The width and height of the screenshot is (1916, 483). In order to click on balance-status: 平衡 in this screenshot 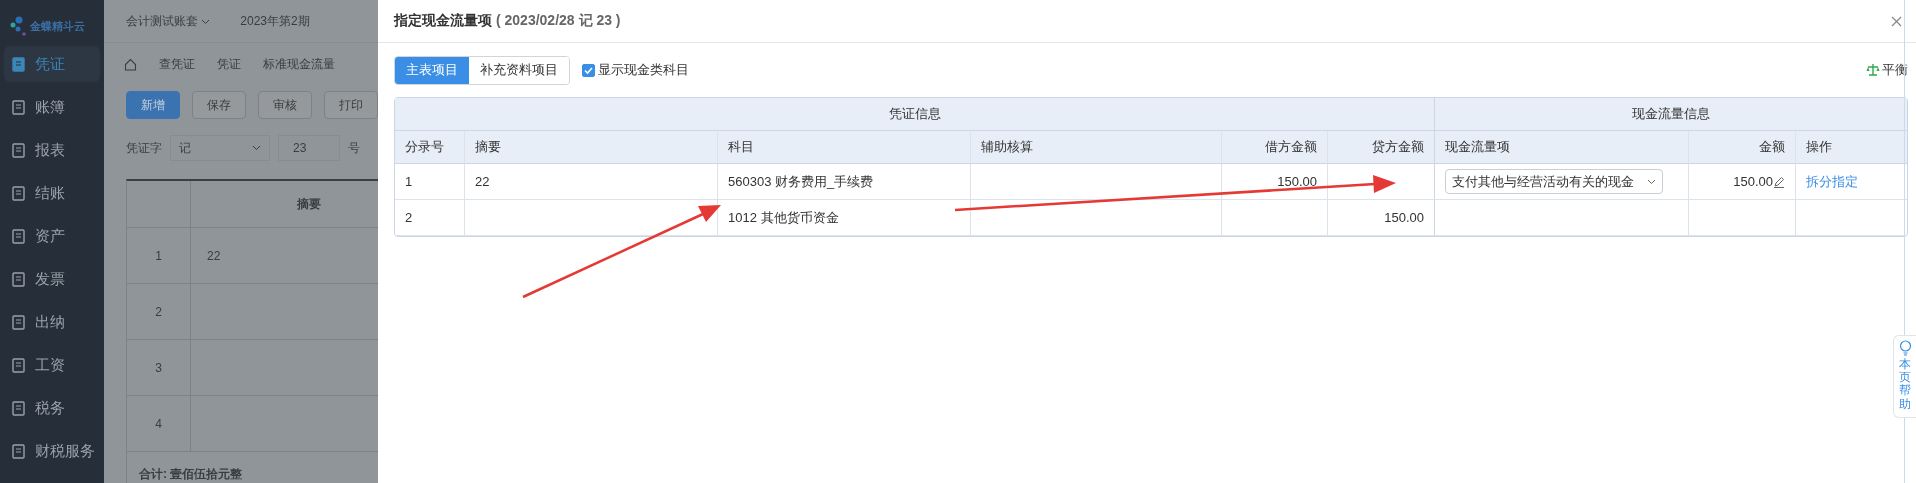, I will do `click(1895, 70)`.